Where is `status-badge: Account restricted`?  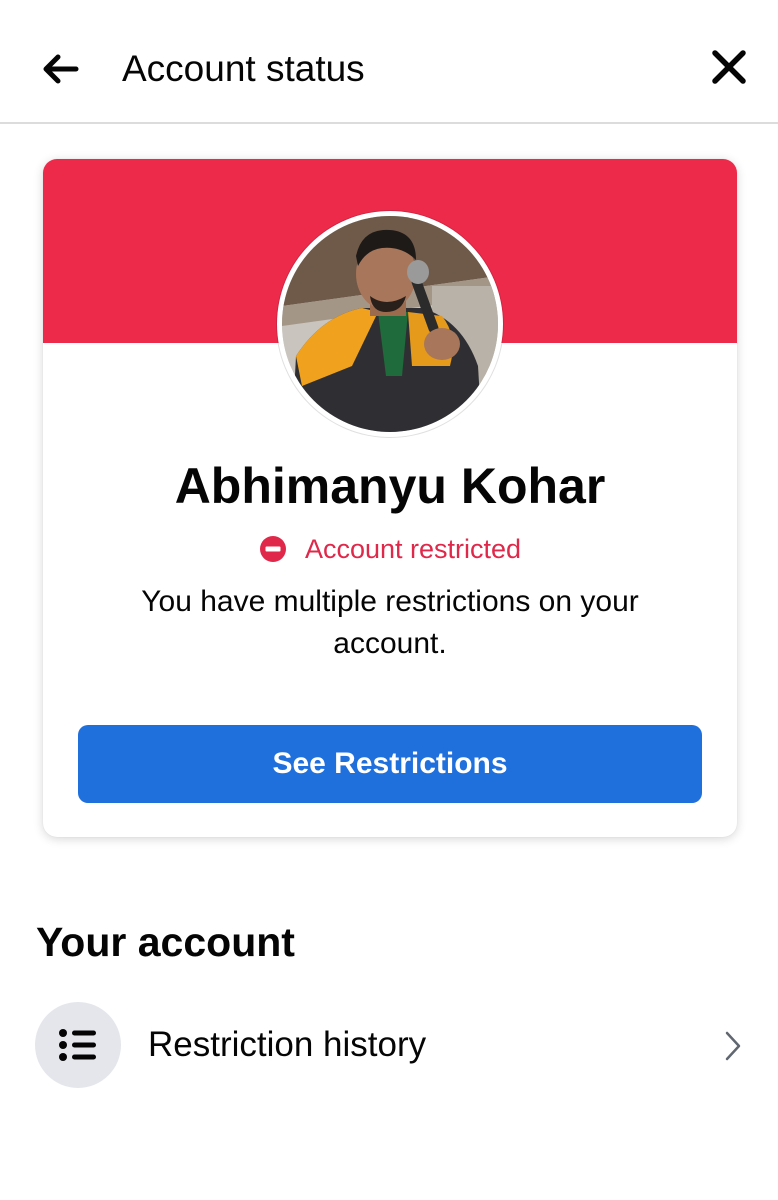
status-badge: Account restricted is located at coordinates (413, 549).